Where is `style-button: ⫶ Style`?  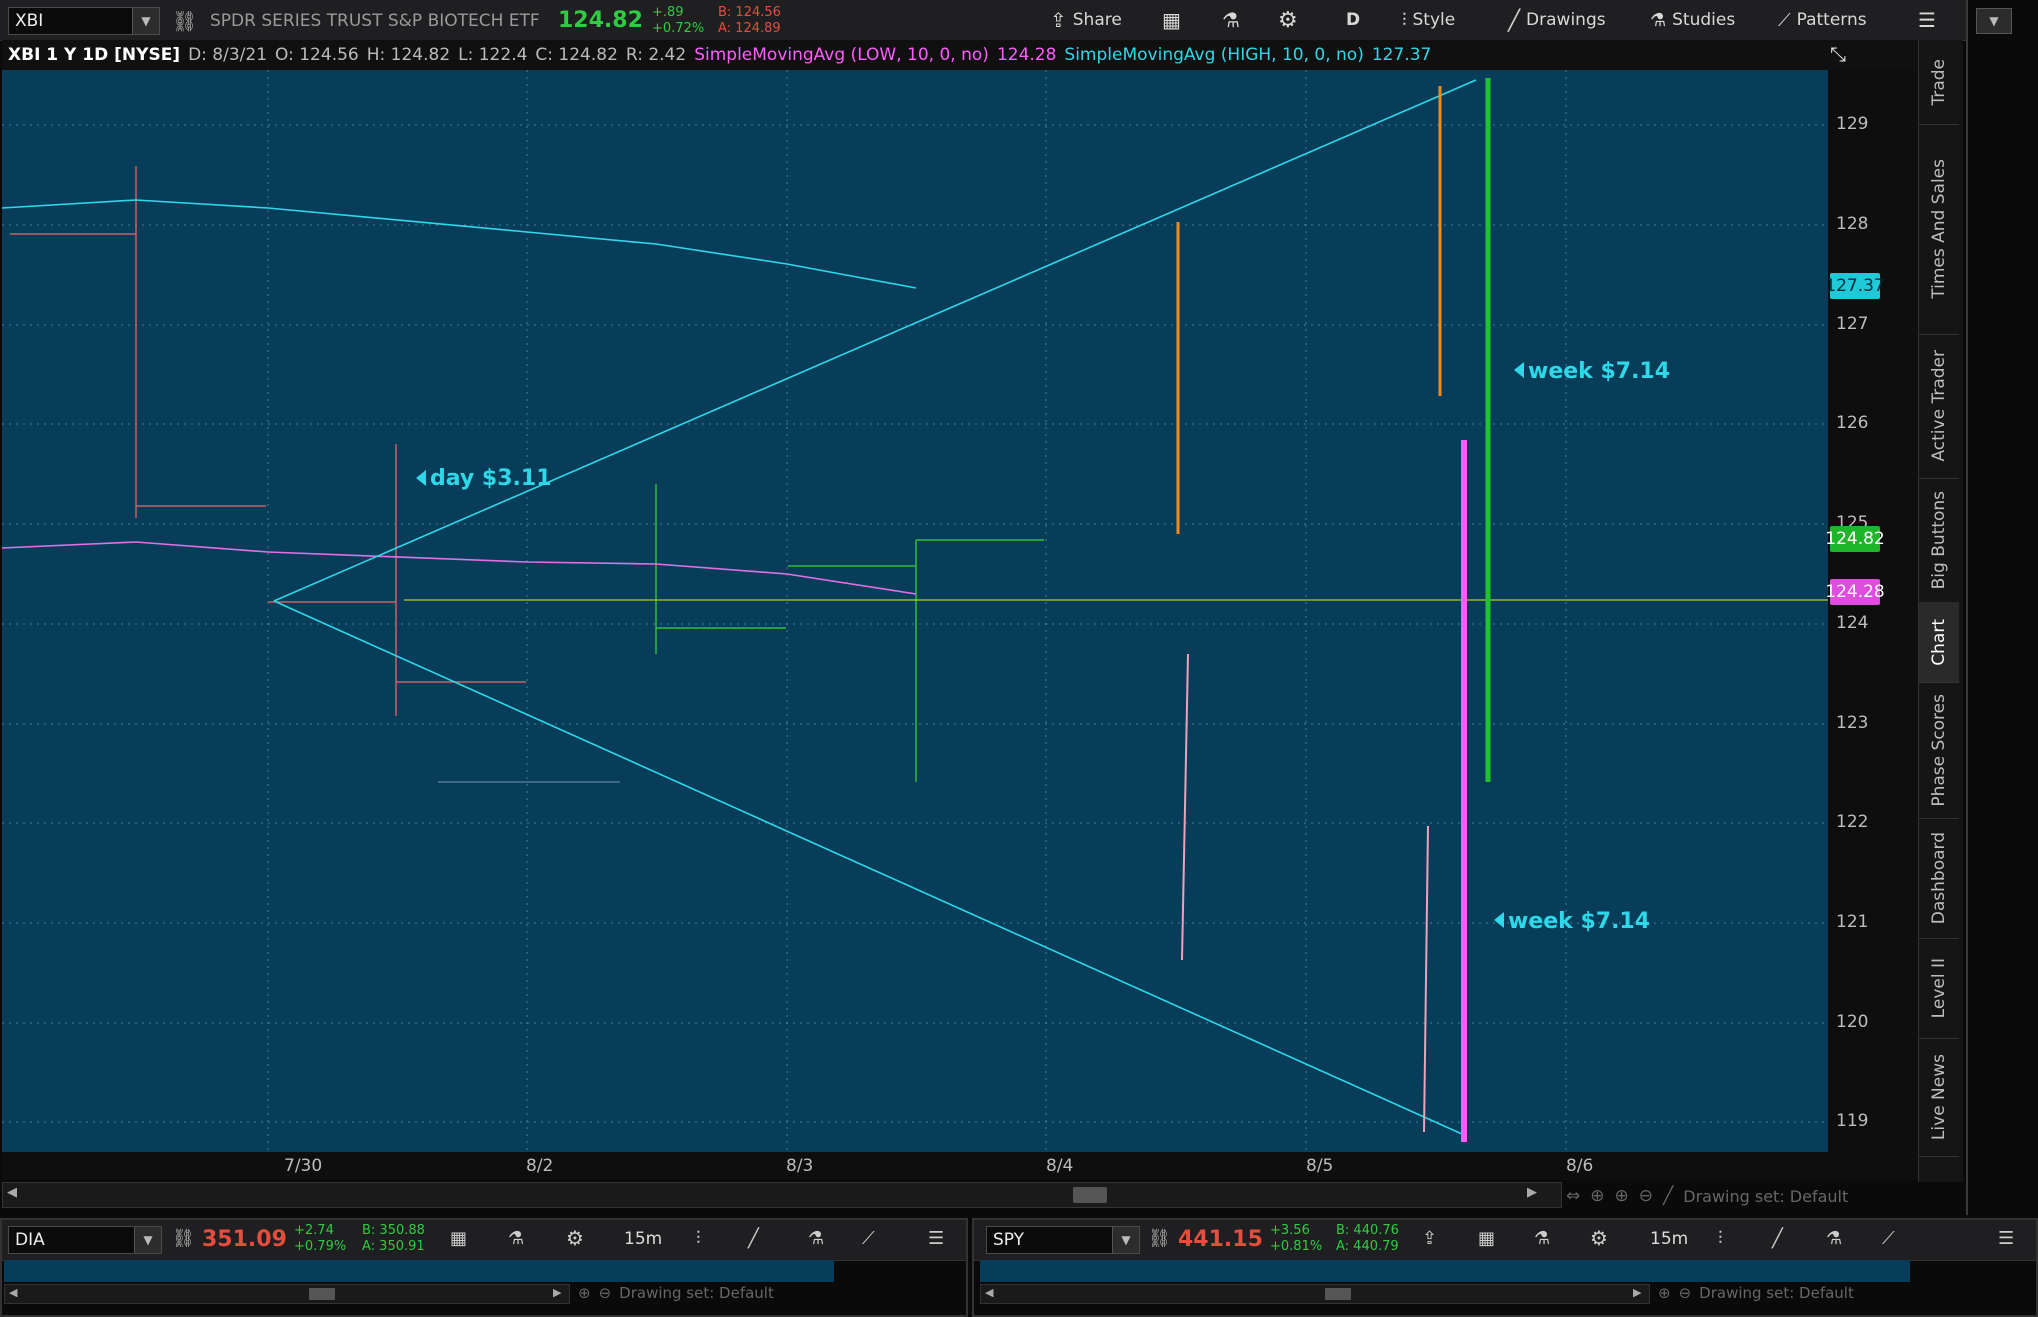
style-button: ⫶ Style is located at coordinates (1428, 20).